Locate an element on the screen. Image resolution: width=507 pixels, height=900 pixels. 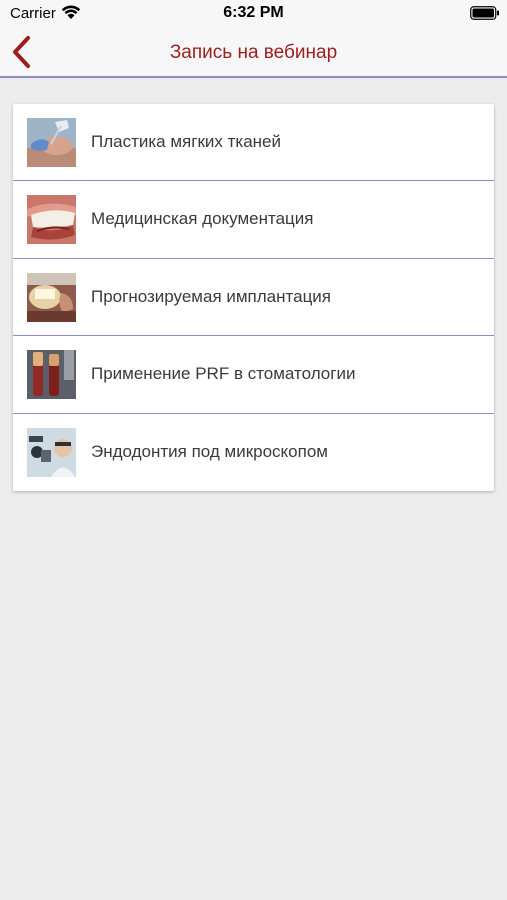
page-title: Запись на вебинар is located at coordinates (253, 52).